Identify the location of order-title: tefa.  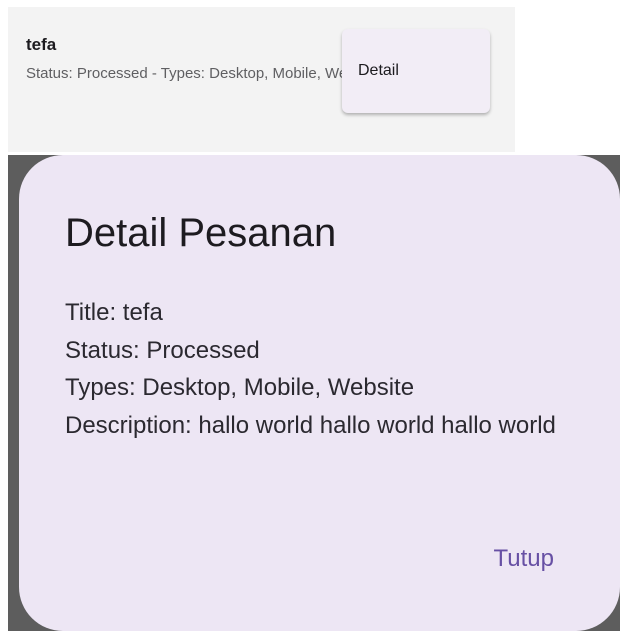
(41, 44).